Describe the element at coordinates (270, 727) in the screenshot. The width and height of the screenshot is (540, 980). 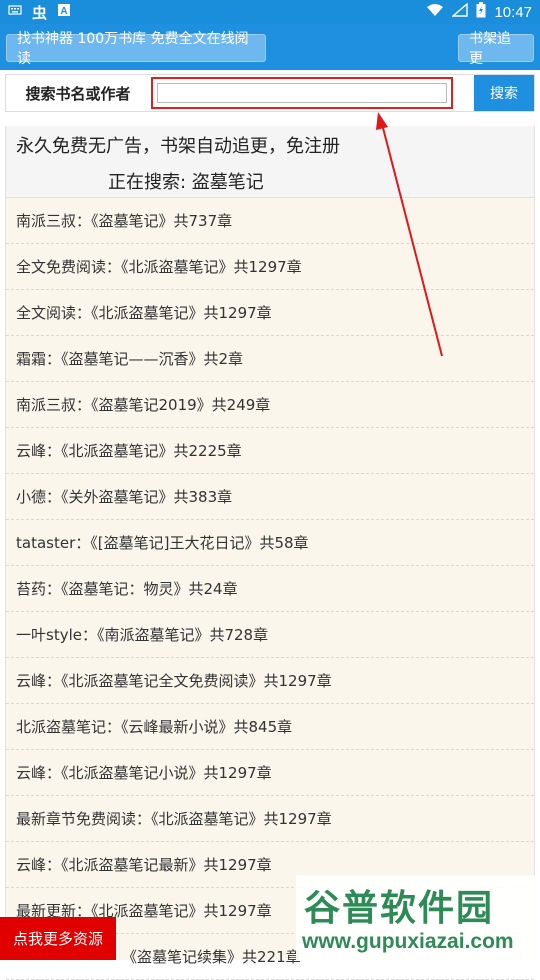
I see `list-item: 北派盗墓笔记：《云峰最新小说》共845章` at that location.